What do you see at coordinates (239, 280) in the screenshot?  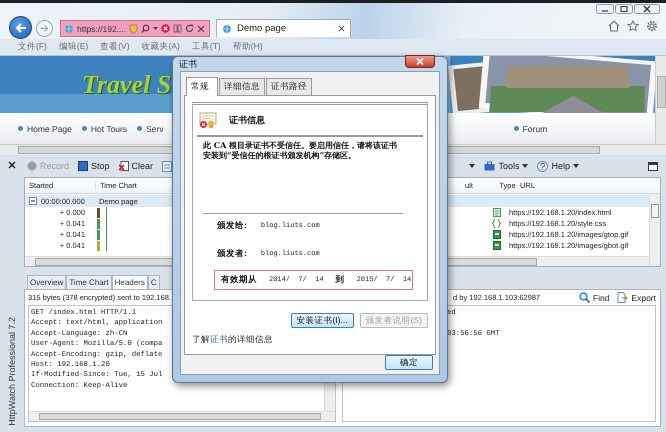 I see `field-label: 有效期从` at bounding box center [239, 280].